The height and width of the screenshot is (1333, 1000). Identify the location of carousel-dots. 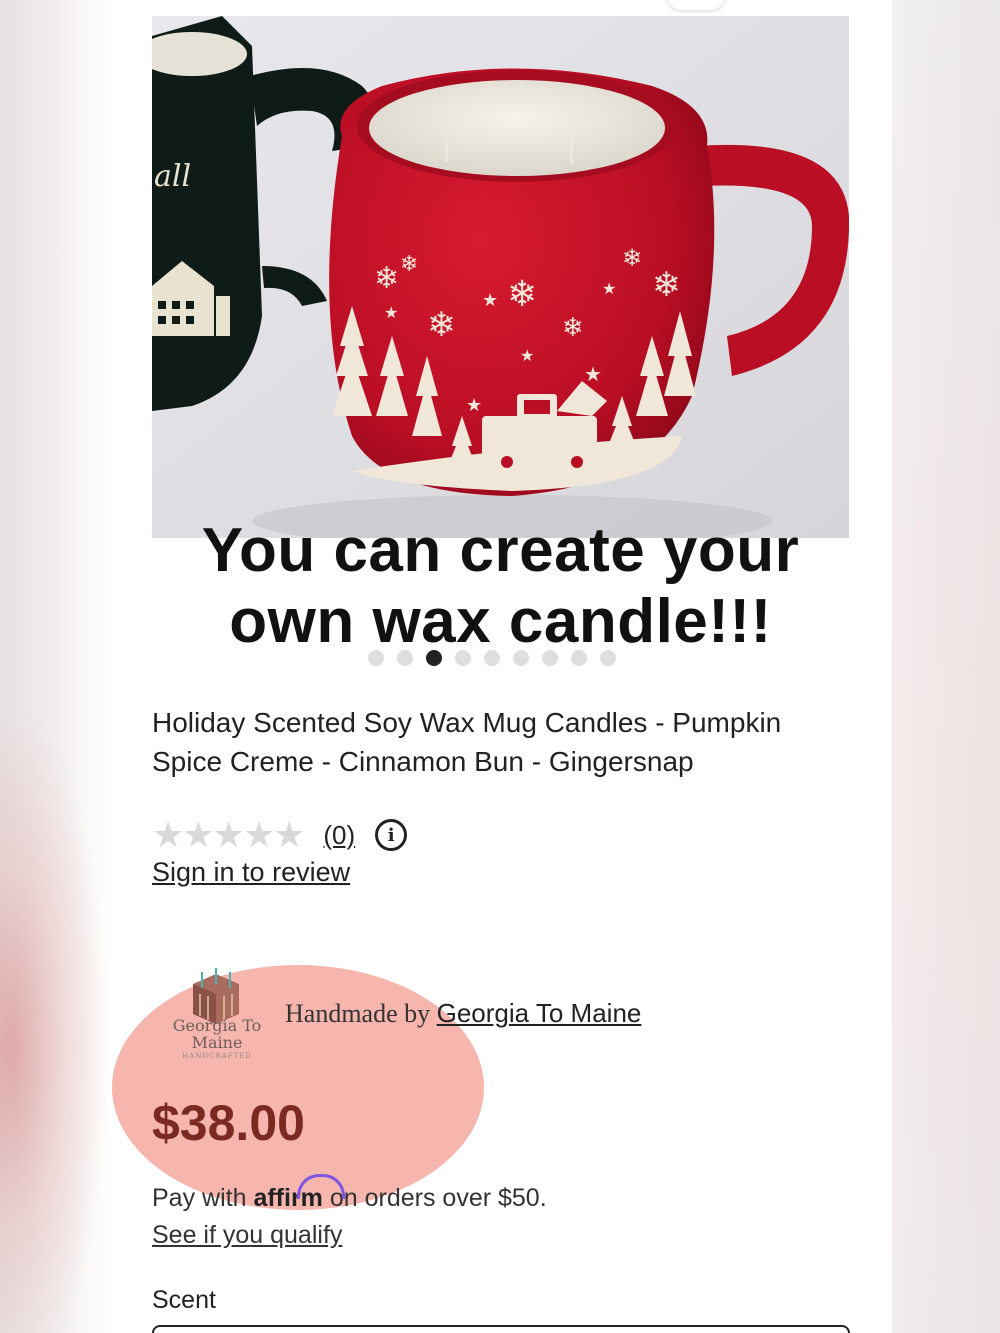
(492, 658).